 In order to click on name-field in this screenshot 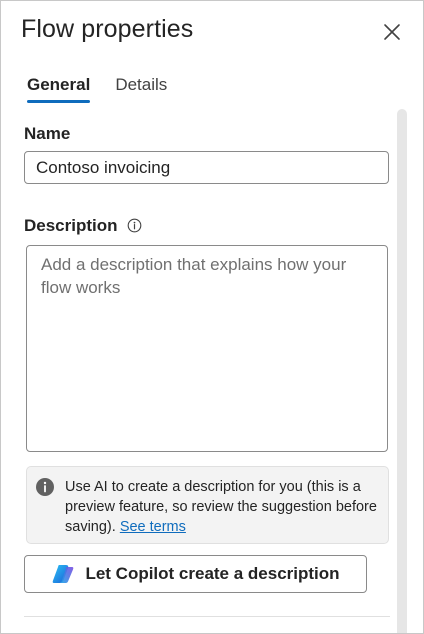, I will do `click(206, 167)`.